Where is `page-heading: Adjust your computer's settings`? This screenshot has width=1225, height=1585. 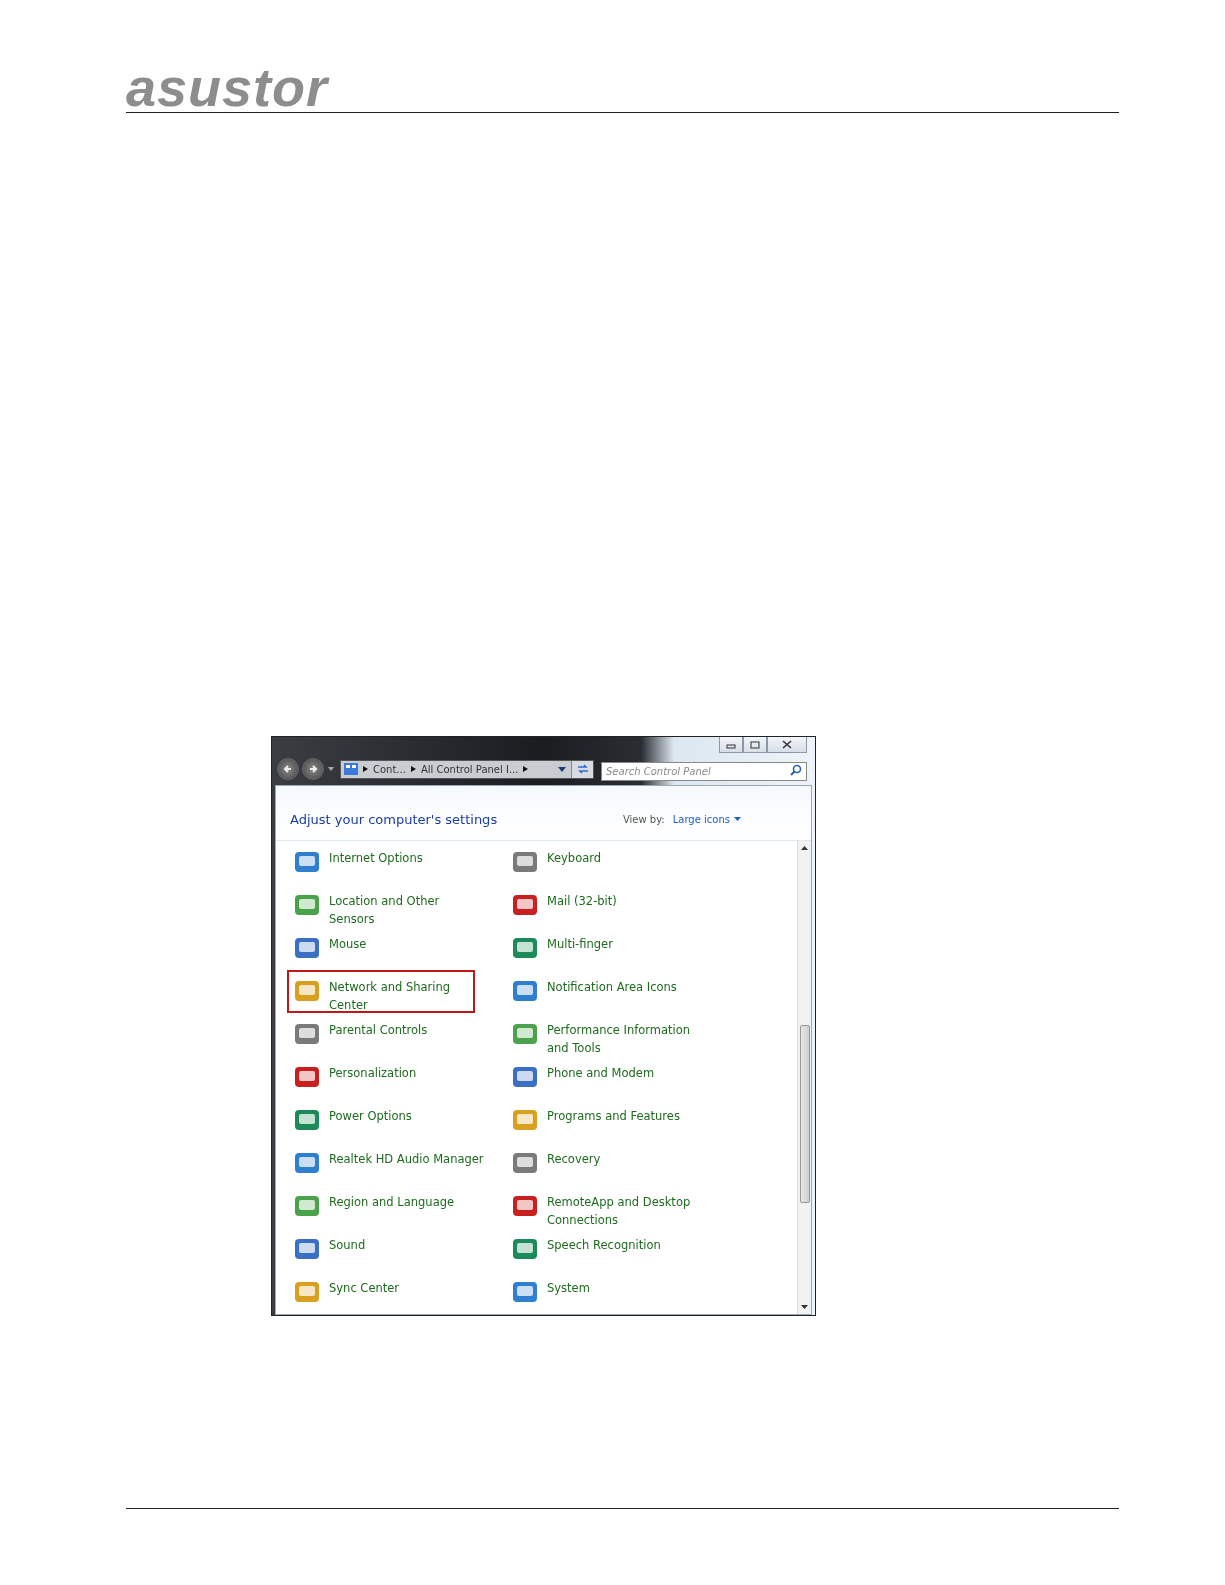
page-heading: Adjust your computer's settings is located at coordinates (394, 819).